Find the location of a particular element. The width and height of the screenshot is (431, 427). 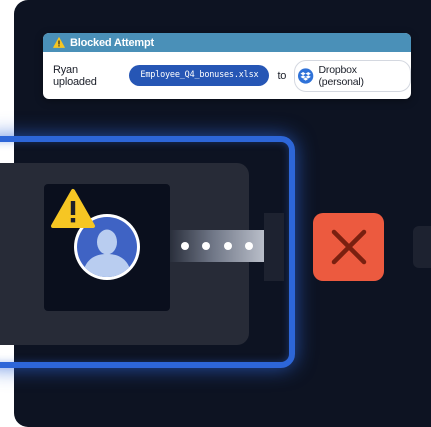

destination-pill: Dropbox (personal) is located at coordinates (352, 75).